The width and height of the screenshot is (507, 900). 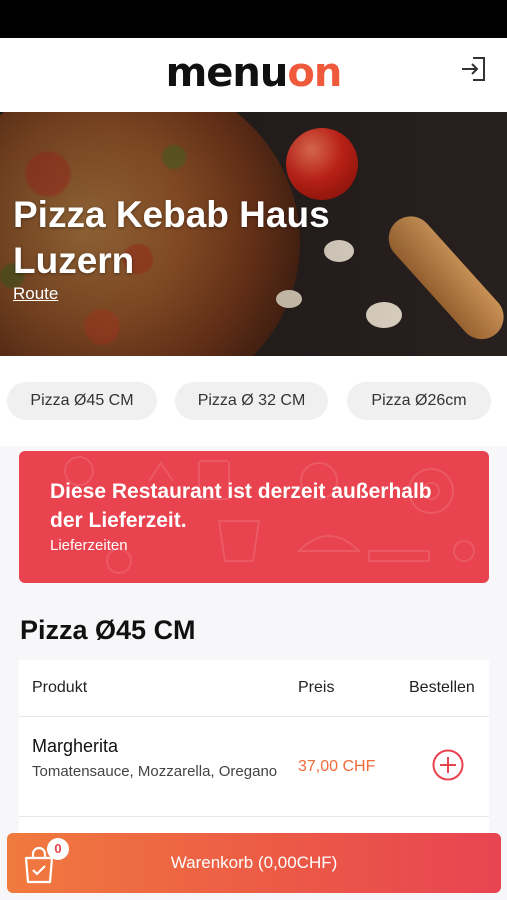 I want to click on product-price: 37,00 CHF, so click(x=337, y=766).